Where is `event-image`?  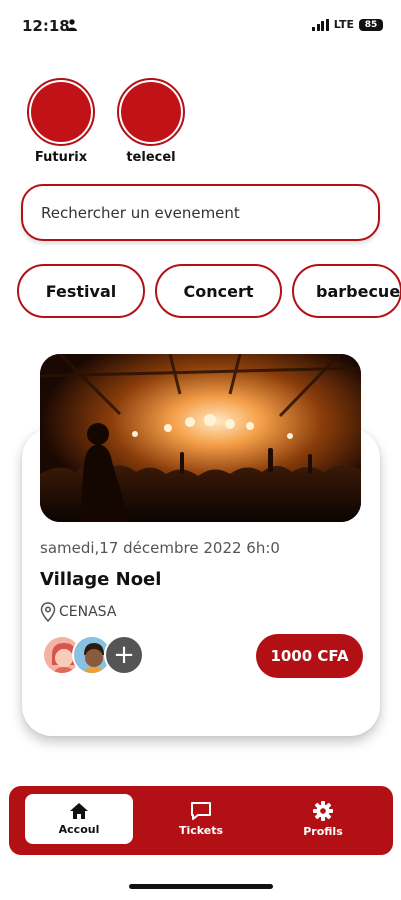 event-image is located at coordinates (200, 438).